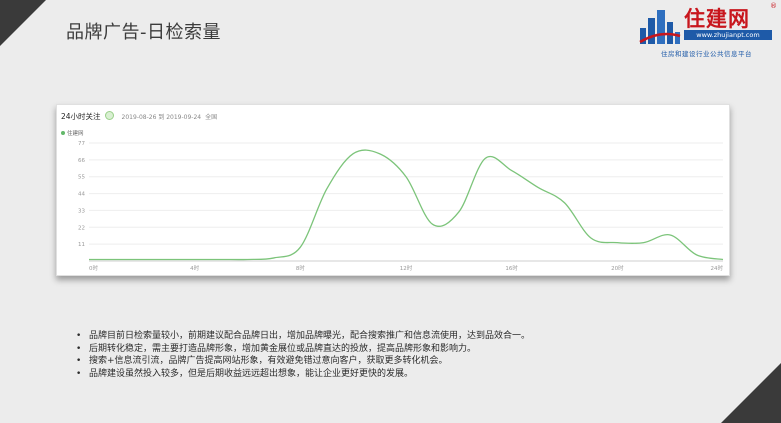 Image resolution: width=781 pixels, height=423 pixels. What do you see at coordinates (143, 32) in the screenshot?
I see `slide-title: 品牌广告-日检索量` at bounding box center [143, 32].